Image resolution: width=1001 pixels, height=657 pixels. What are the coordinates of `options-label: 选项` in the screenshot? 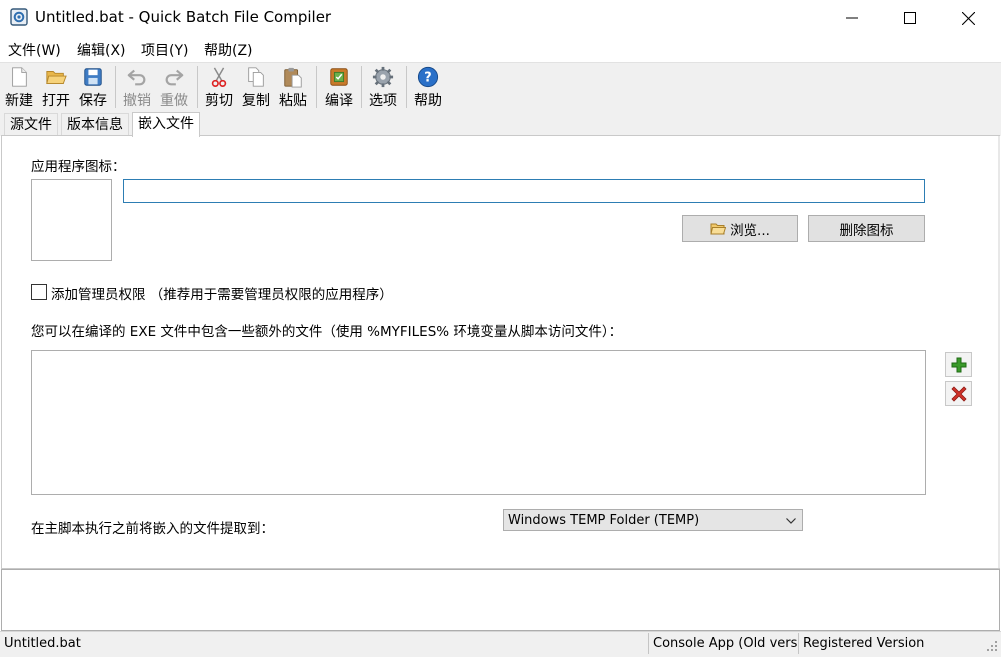 It's located at (383, 101).